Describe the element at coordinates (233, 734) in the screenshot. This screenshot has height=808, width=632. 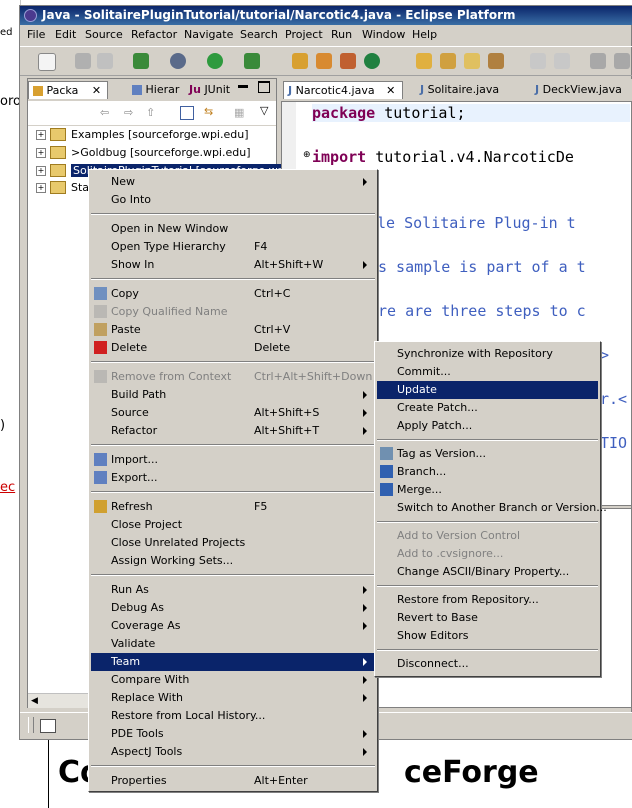
I see `menu-item-pde-tools: PDE Tools` at that location.